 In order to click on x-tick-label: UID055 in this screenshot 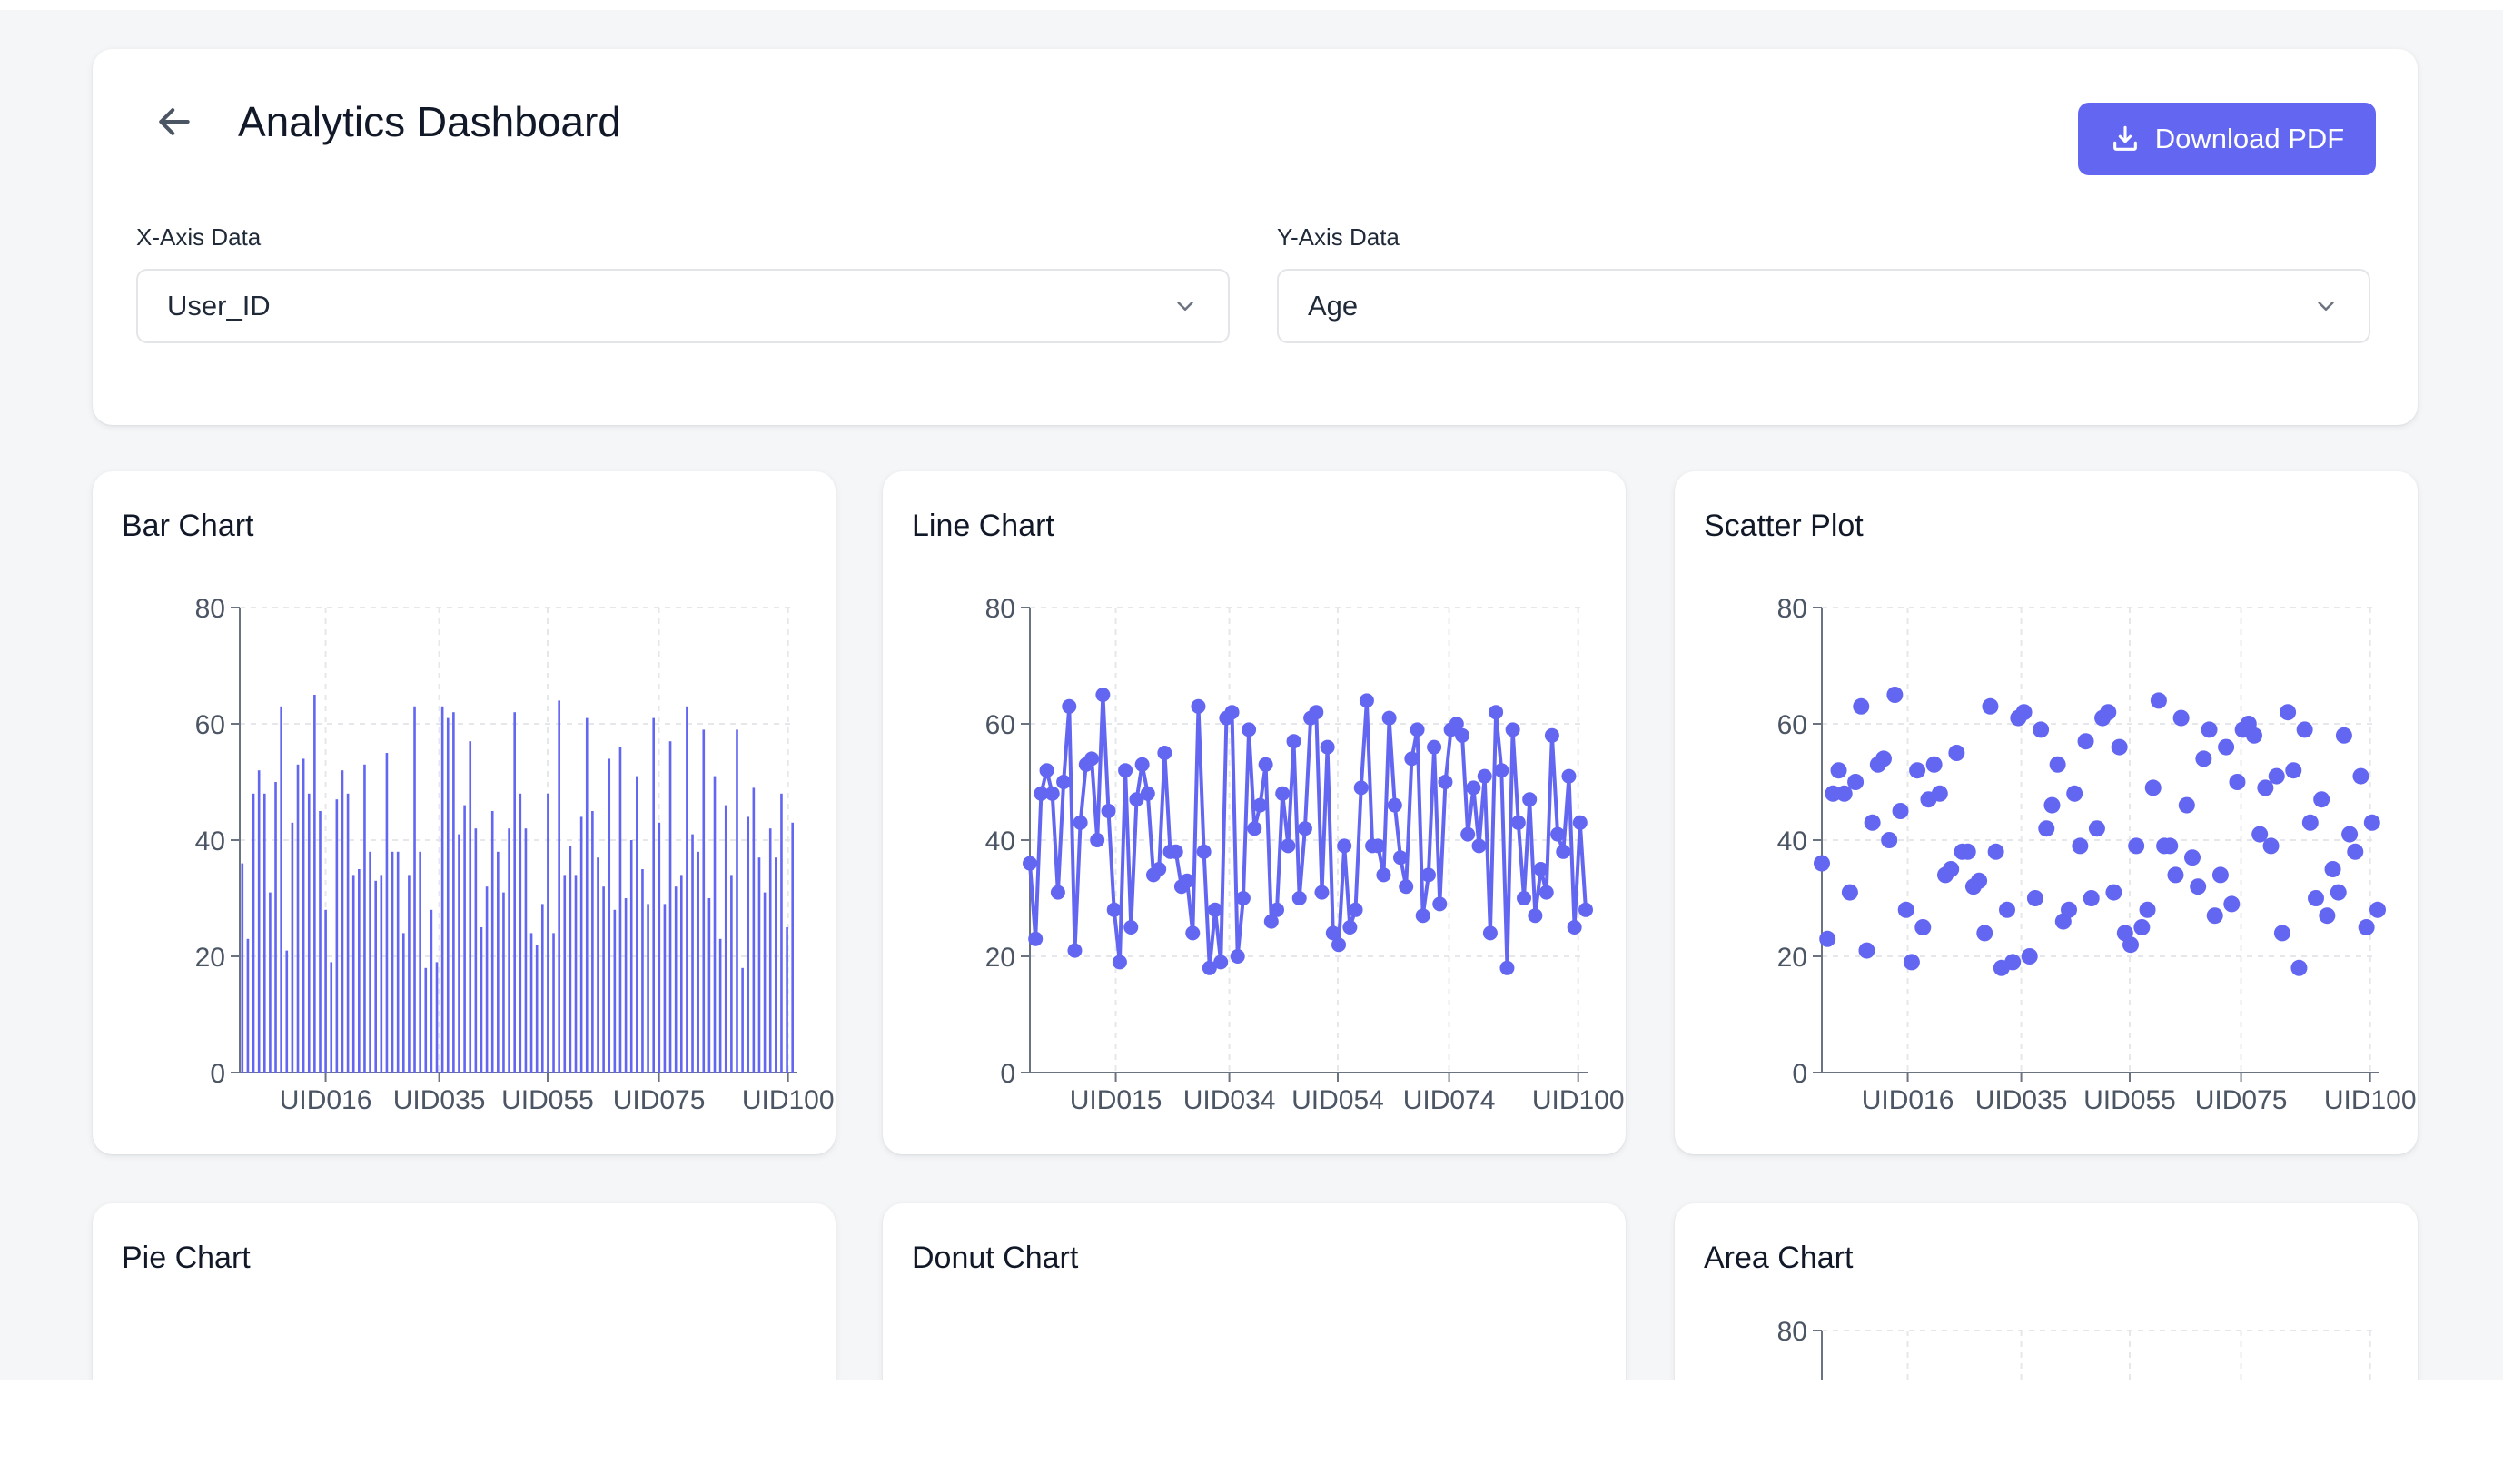, I will do `click(547, 1100)`.